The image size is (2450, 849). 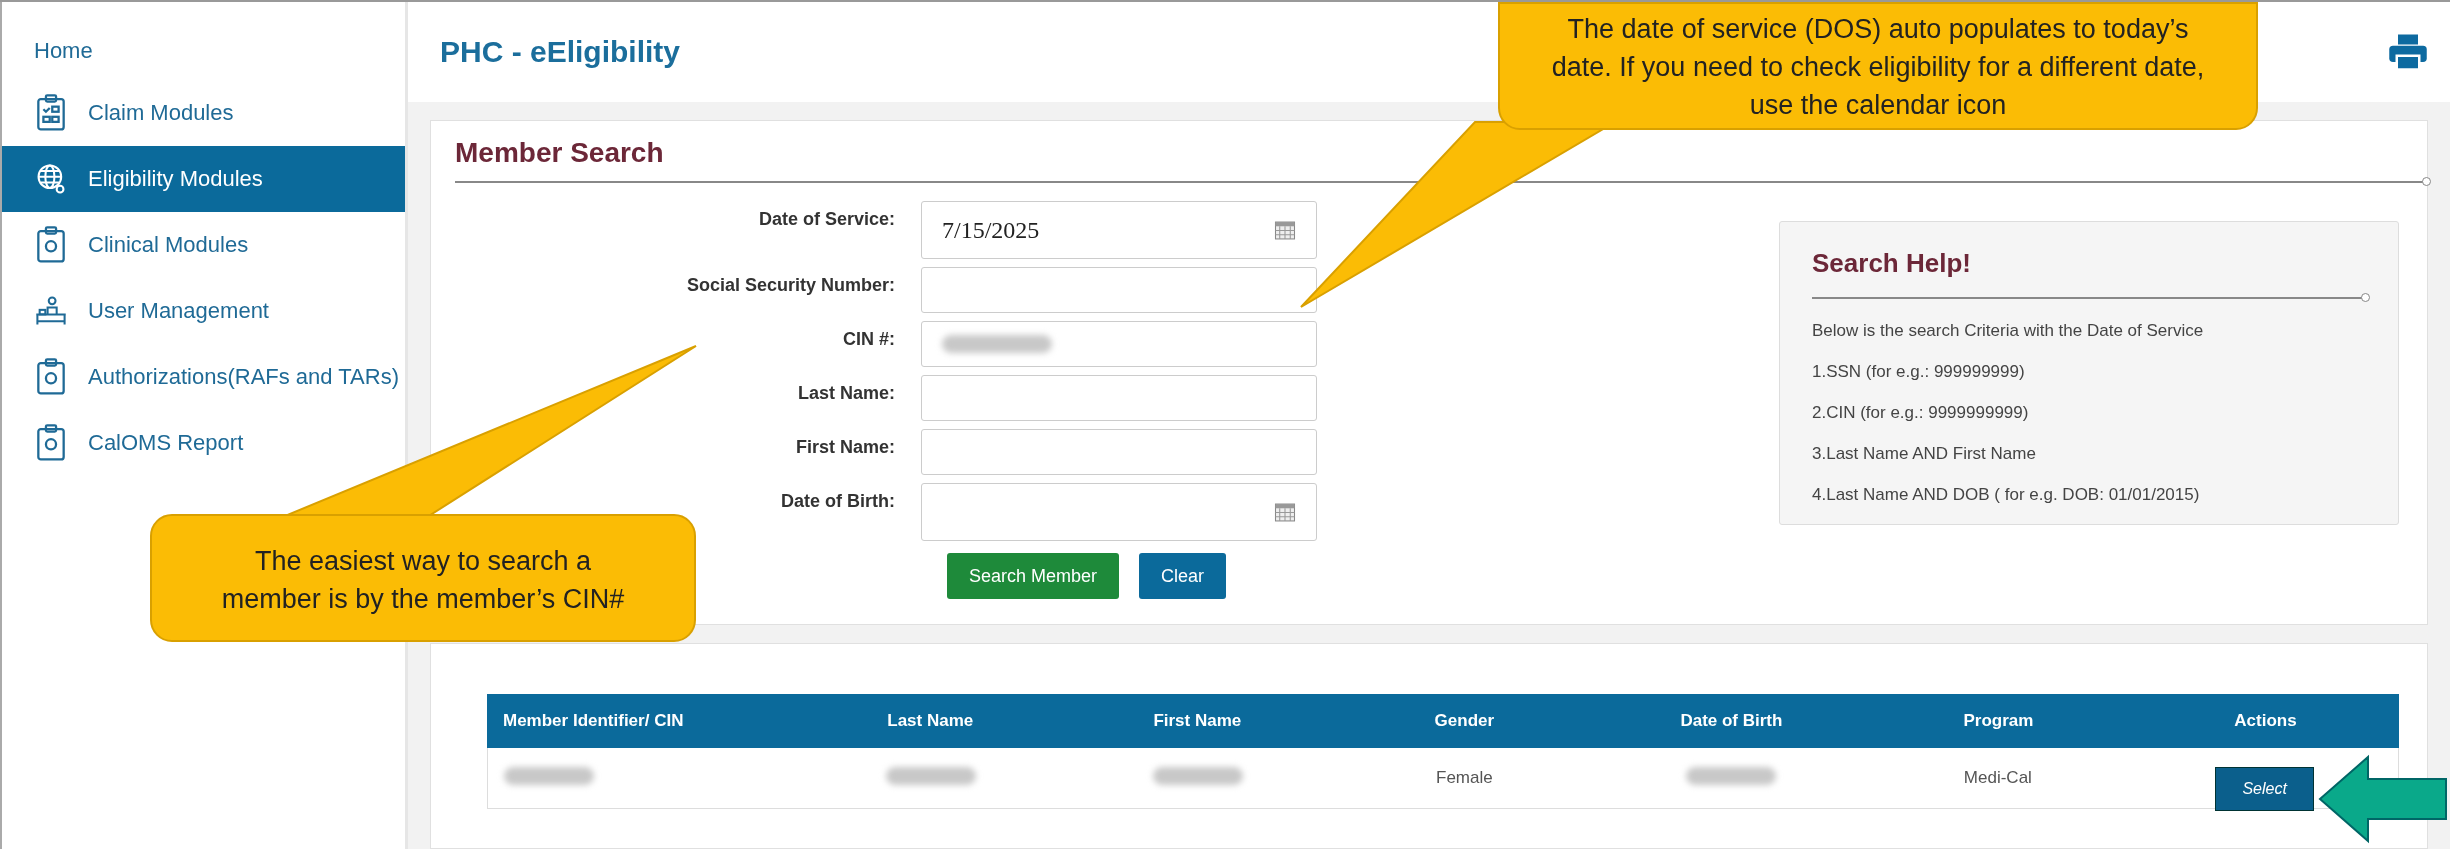 What do you see at coordinates (51, 113) in the screenshot?
I see `checklist-clipboard-icon` at bounding box center [51, 113].